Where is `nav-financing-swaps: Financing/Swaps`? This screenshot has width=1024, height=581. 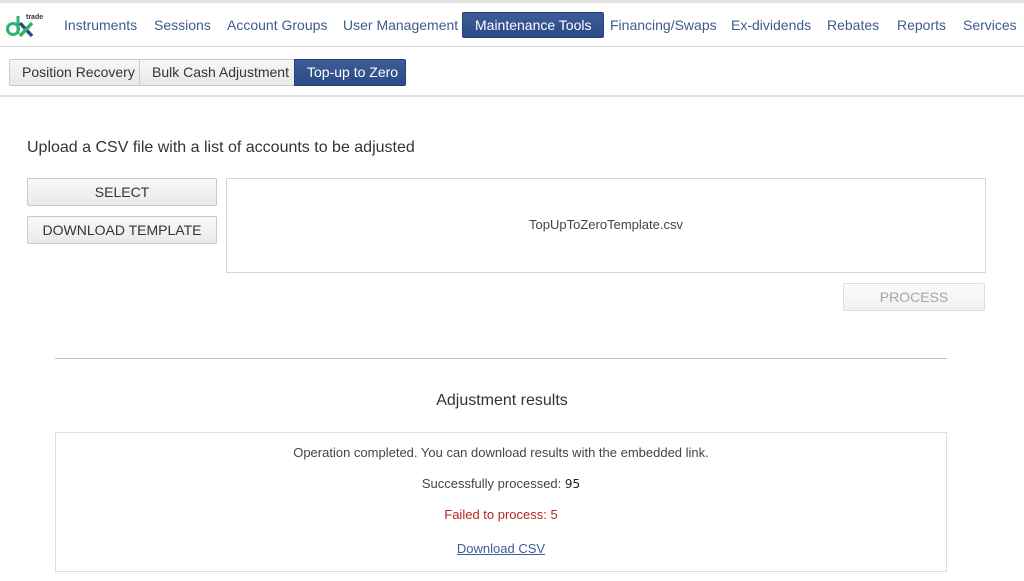 nav-financing-swaps: Financing/Swaps is located at coordinates (663, 25).